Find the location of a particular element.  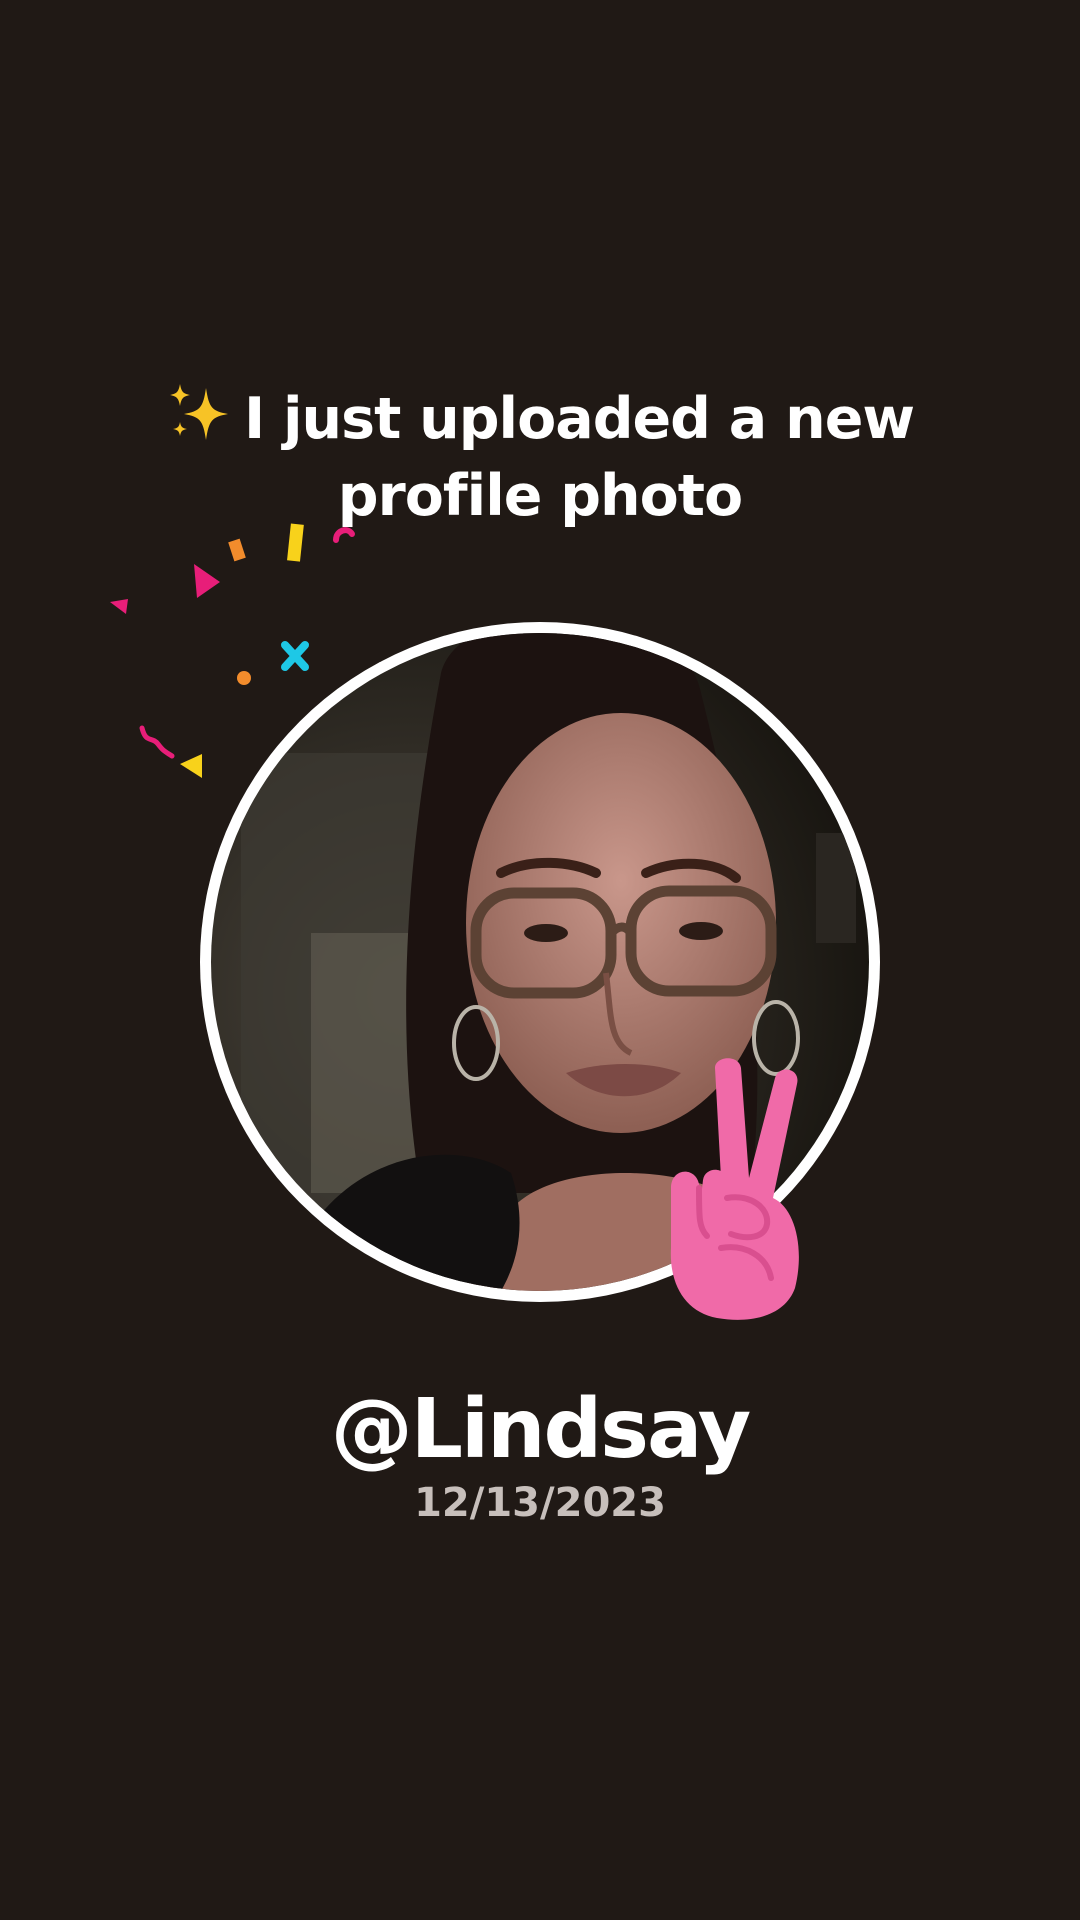

headline: I just uploaded a new profile photo is located at coordinates (540, 457).